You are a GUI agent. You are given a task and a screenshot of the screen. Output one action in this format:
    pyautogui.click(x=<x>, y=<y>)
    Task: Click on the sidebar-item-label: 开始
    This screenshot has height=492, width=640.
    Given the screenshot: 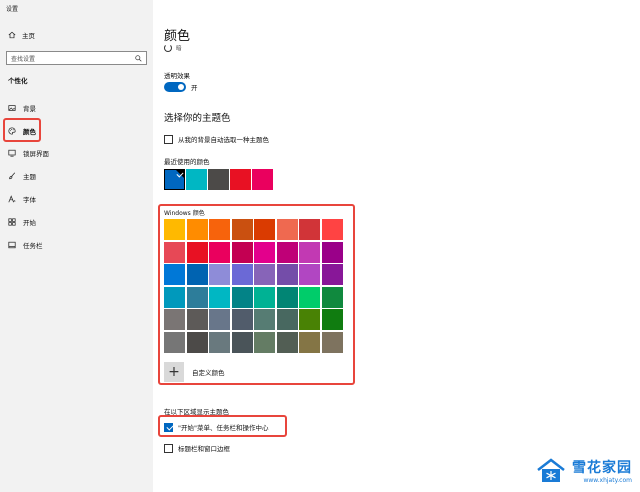 What is the action you would take?
    pyautogui.click(x=29, y=223)
    